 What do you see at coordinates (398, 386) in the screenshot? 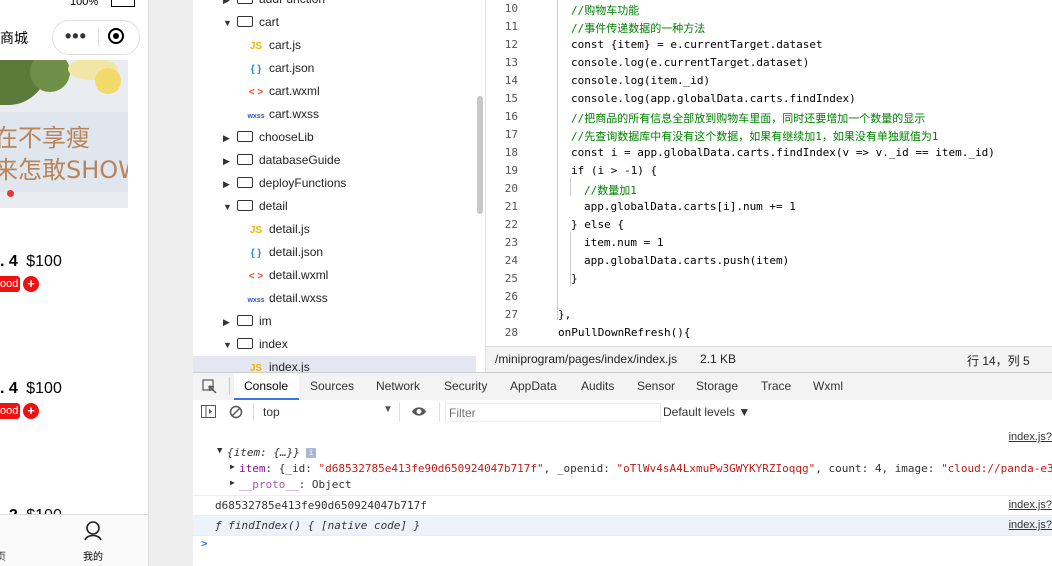
I see `tab-network: Network` at bounding box center [398, 386].